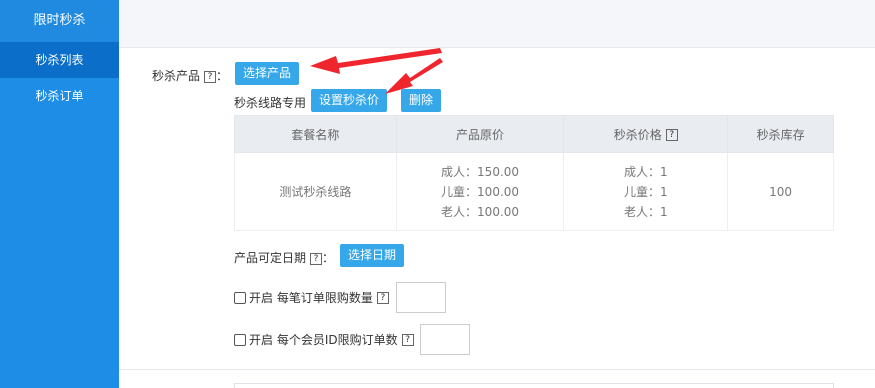 This screenshot has width=875, height=388. Describe the element at coordinates (349, 100) in the screenshot. I see `set-seckill-price-button: 设置秒杀价` at that location.